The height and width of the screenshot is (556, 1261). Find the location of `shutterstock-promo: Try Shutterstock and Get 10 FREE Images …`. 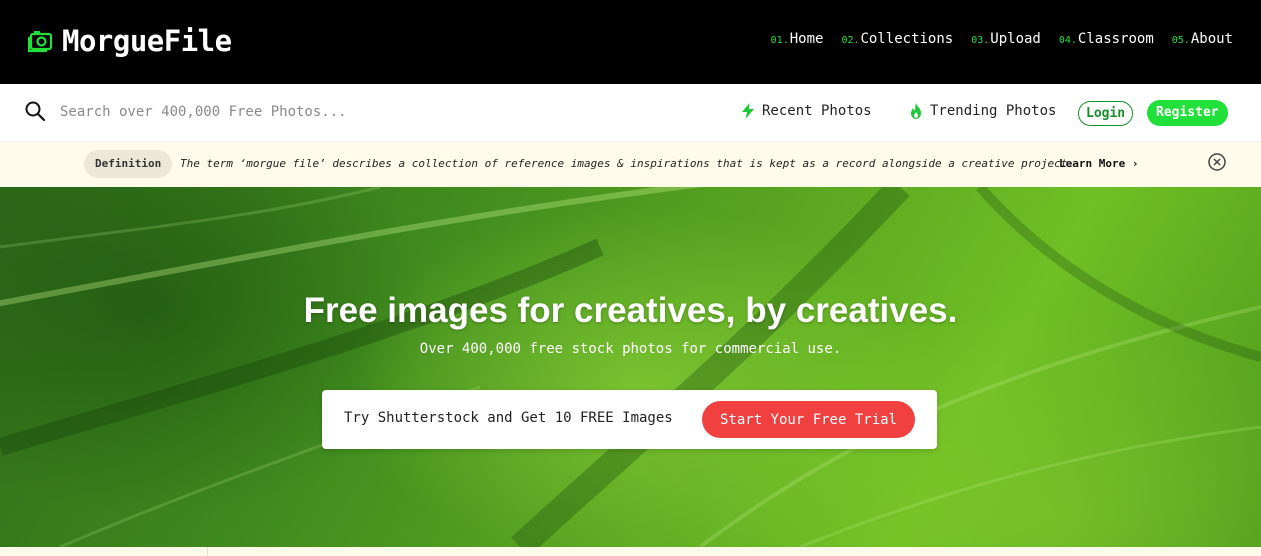

shutterstock-promo: Try Shutterstock and Get 10 FREE Images … is located at coordinates (629, 419).